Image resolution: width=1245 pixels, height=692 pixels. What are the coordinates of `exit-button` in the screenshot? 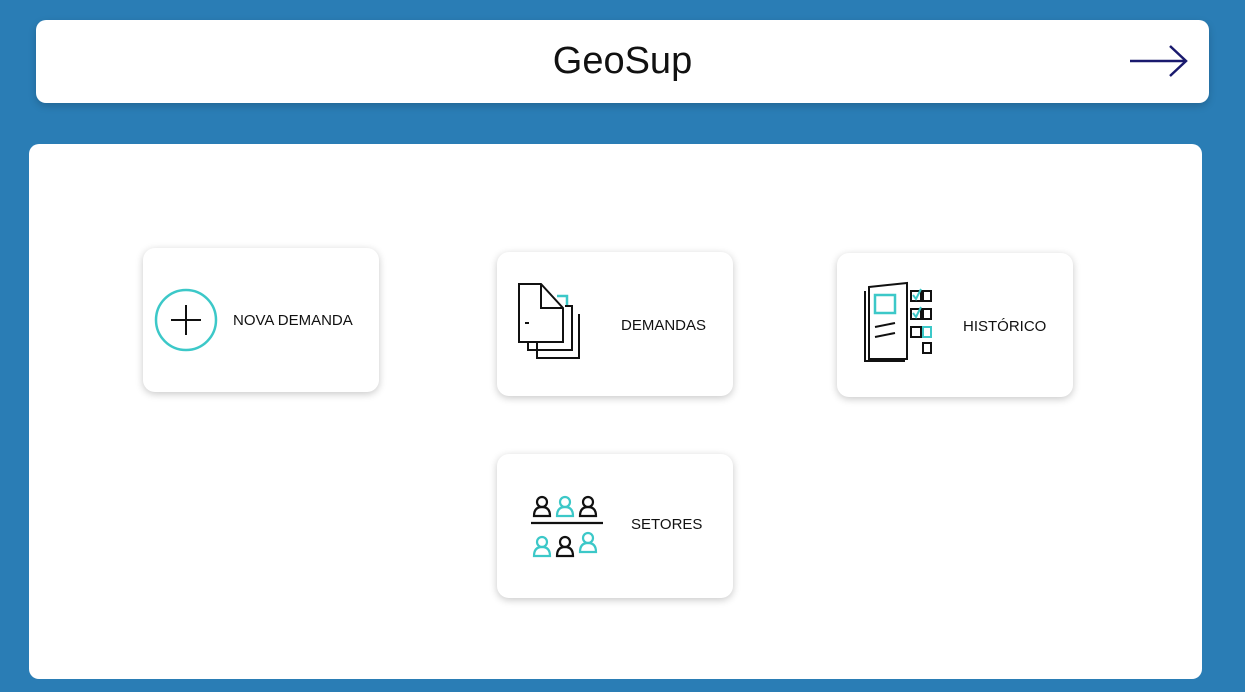 It's located at (1159, 61).